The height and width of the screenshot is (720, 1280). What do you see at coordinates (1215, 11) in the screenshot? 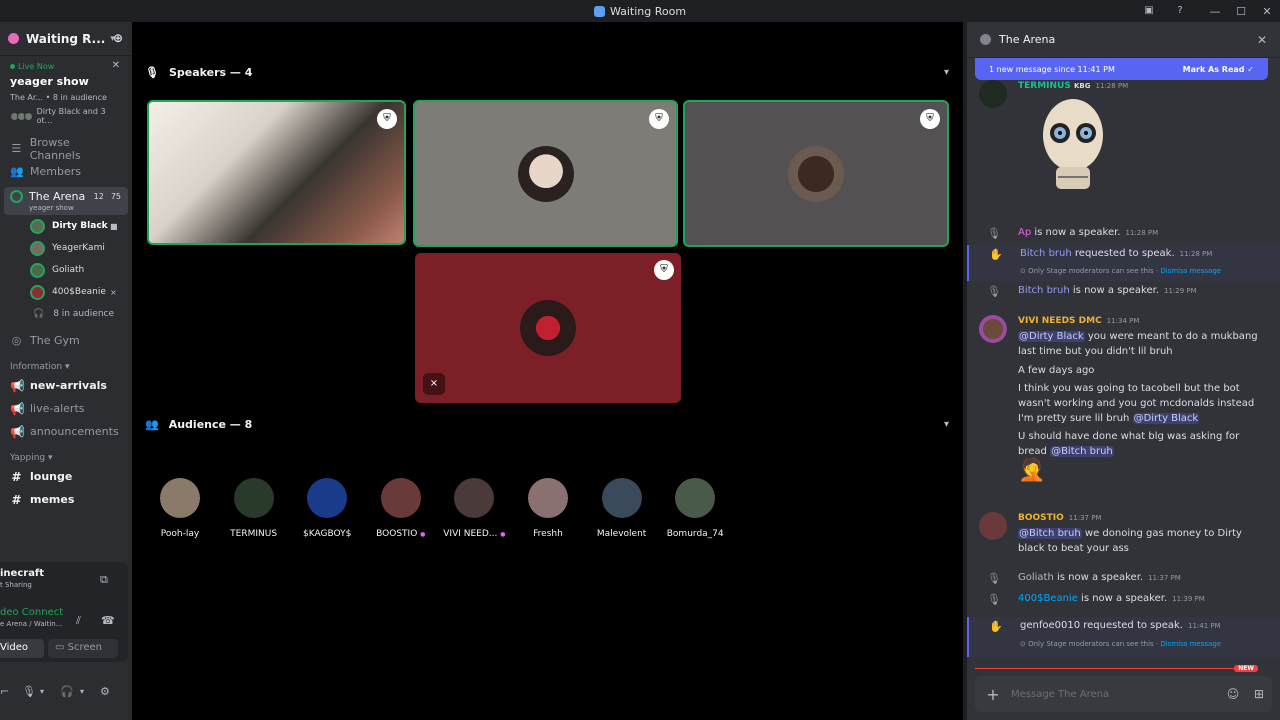
I see `minimize-button: —` at bounding box center [1215, 11].